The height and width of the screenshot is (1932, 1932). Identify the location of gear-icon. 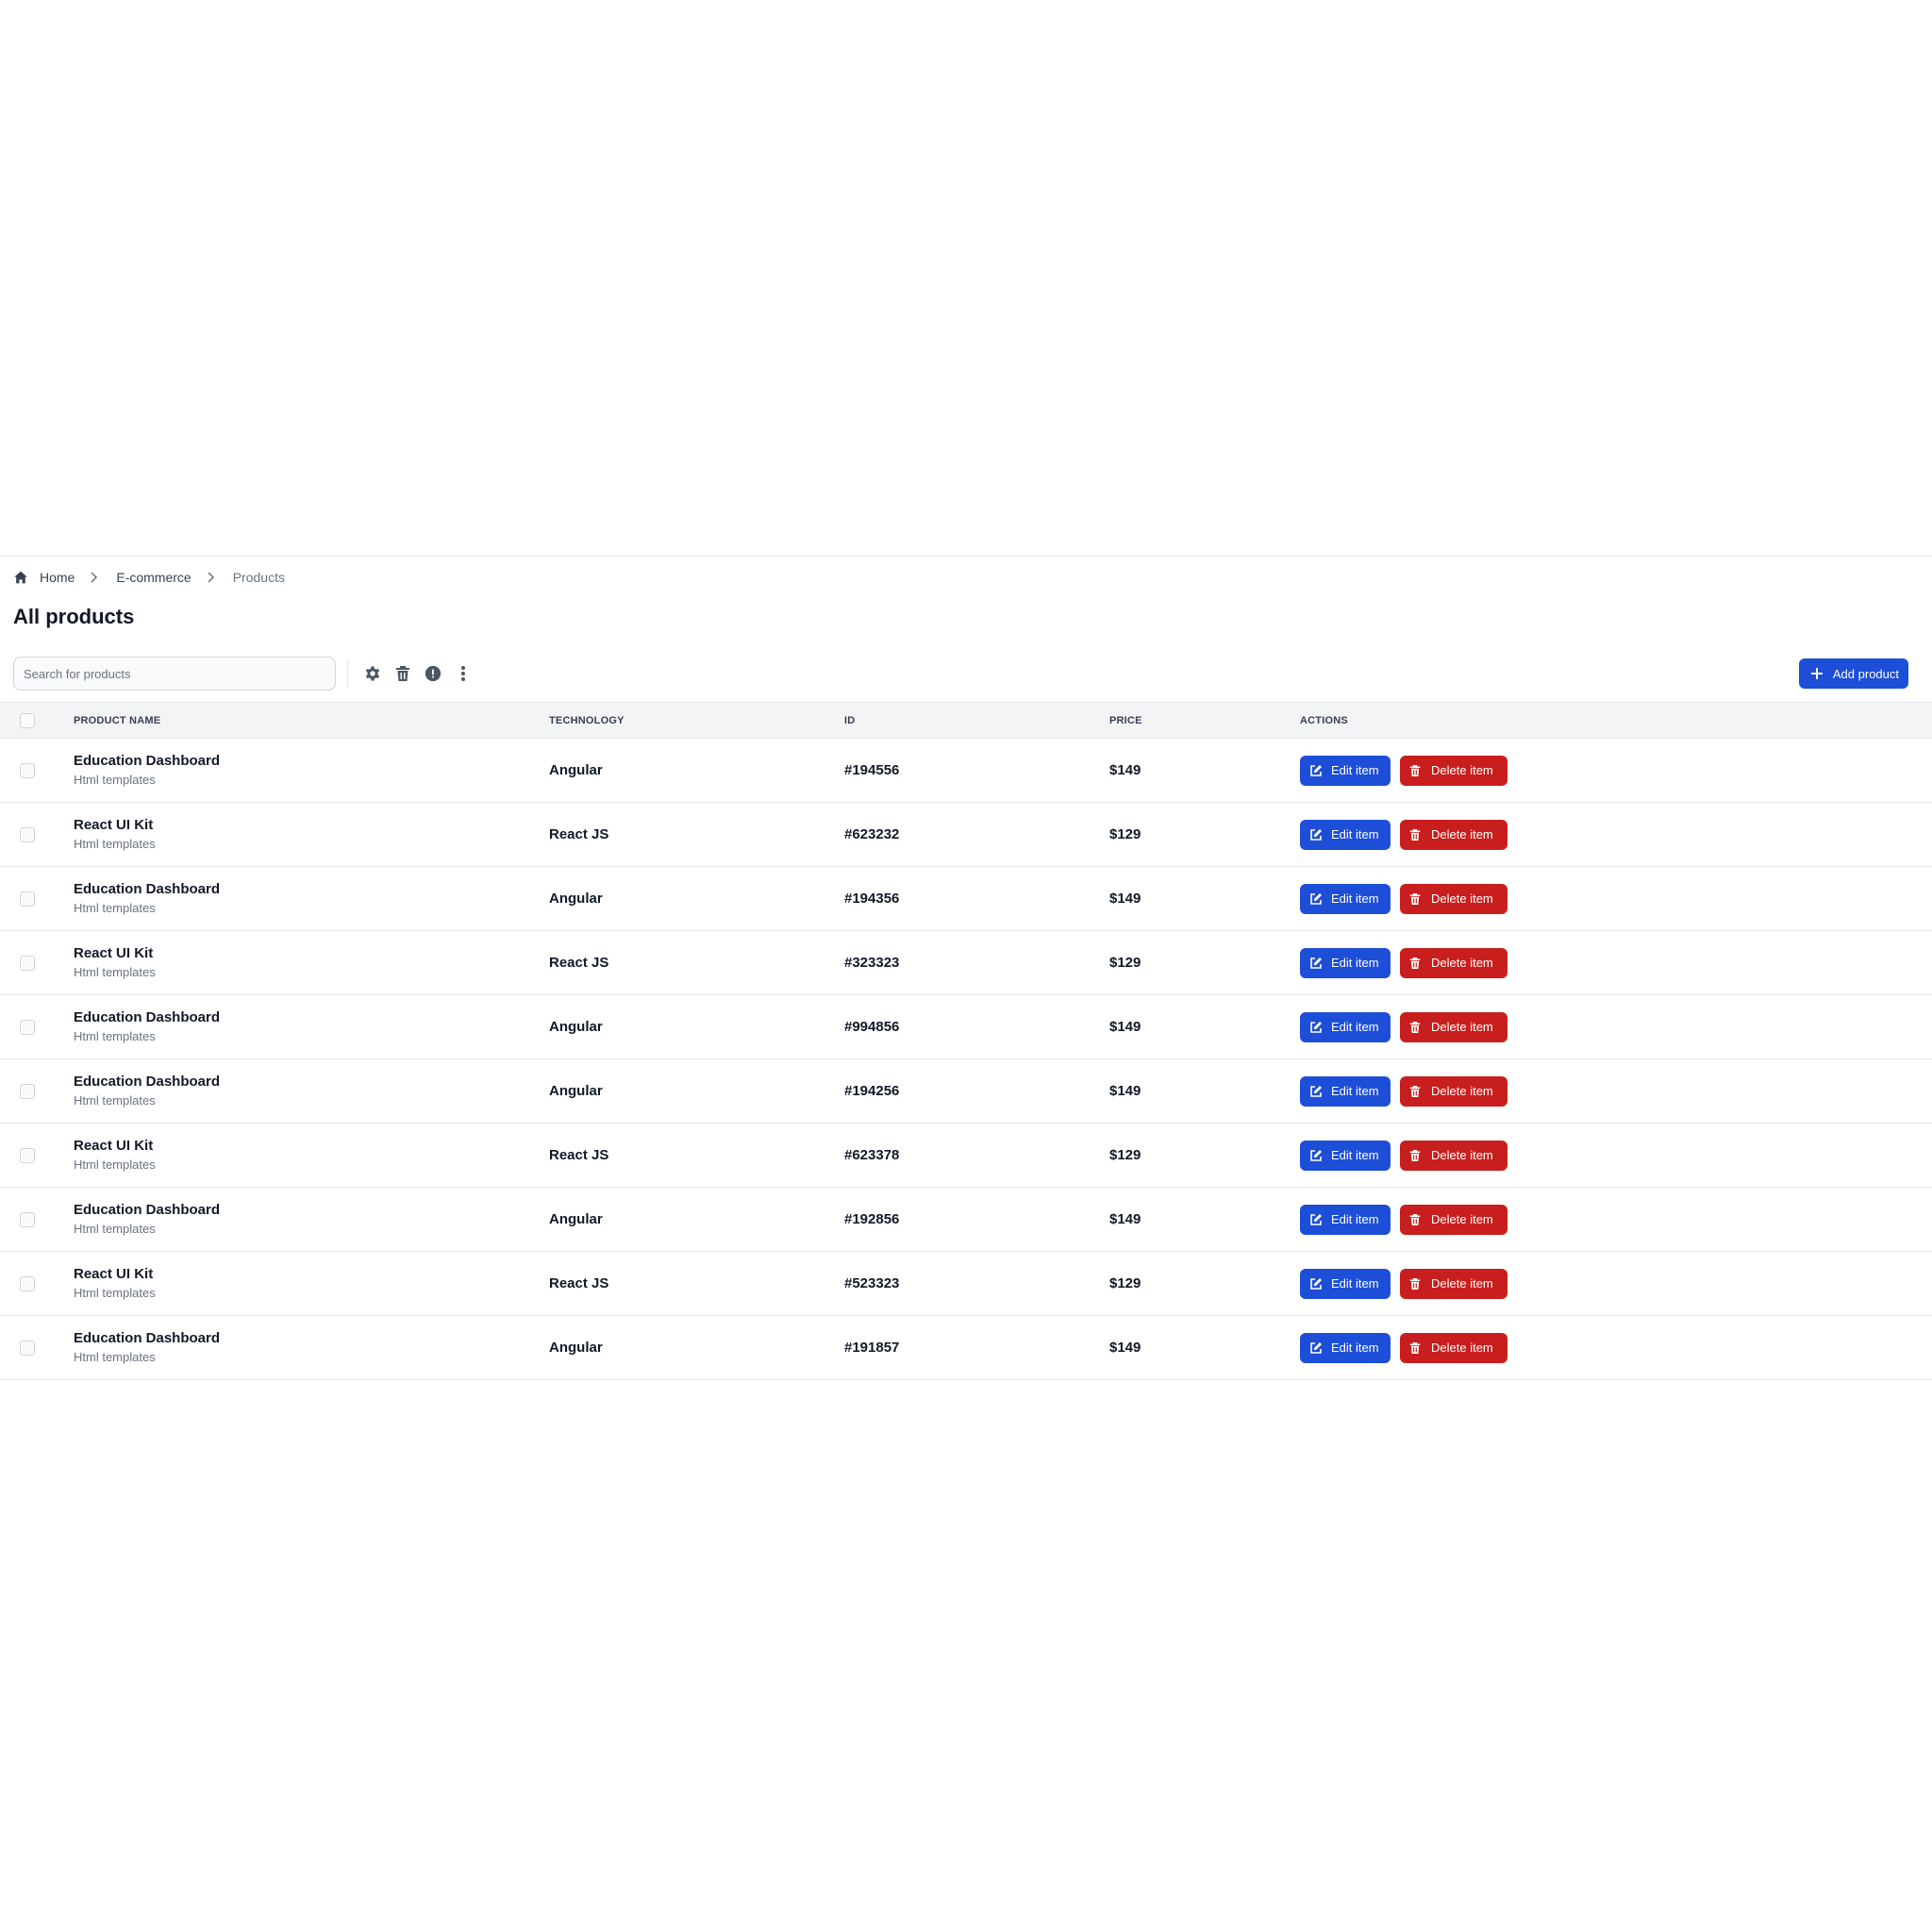
(373, 674).